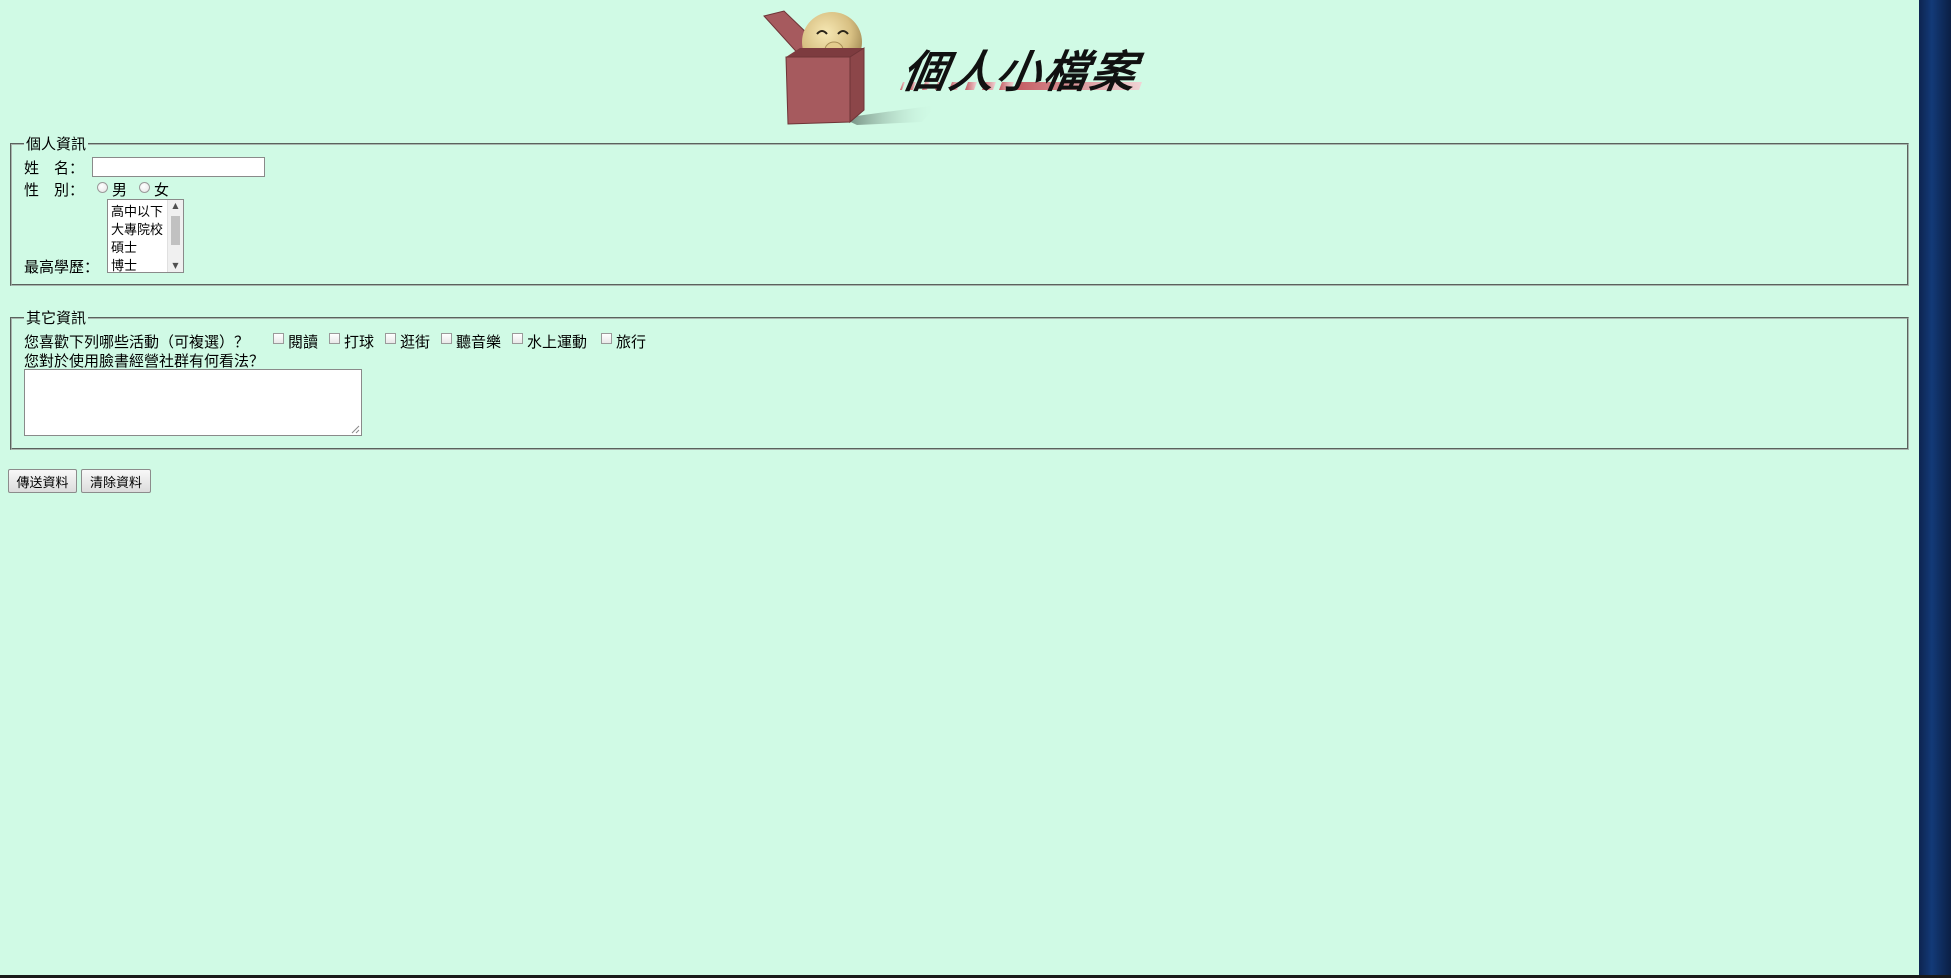 This screenshot has width=1951, height=978. What do you see at coordinates (137, 210) in the screenshot?
I see `education-option: 高中以下` at bounding box center [137, 210].